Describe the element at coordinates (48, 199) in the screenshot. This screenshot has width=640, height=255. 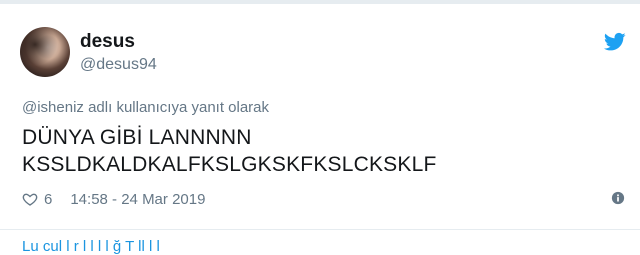
I see `like-count: 6` at that location.